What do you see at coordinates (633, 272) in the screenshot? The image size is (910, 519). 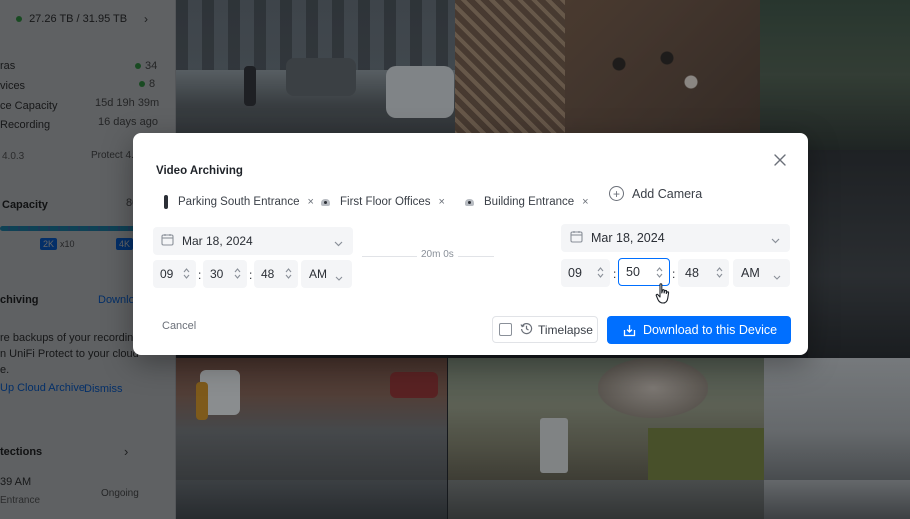 I see `end-minute-value: 50` at bounding box center [633, 272].